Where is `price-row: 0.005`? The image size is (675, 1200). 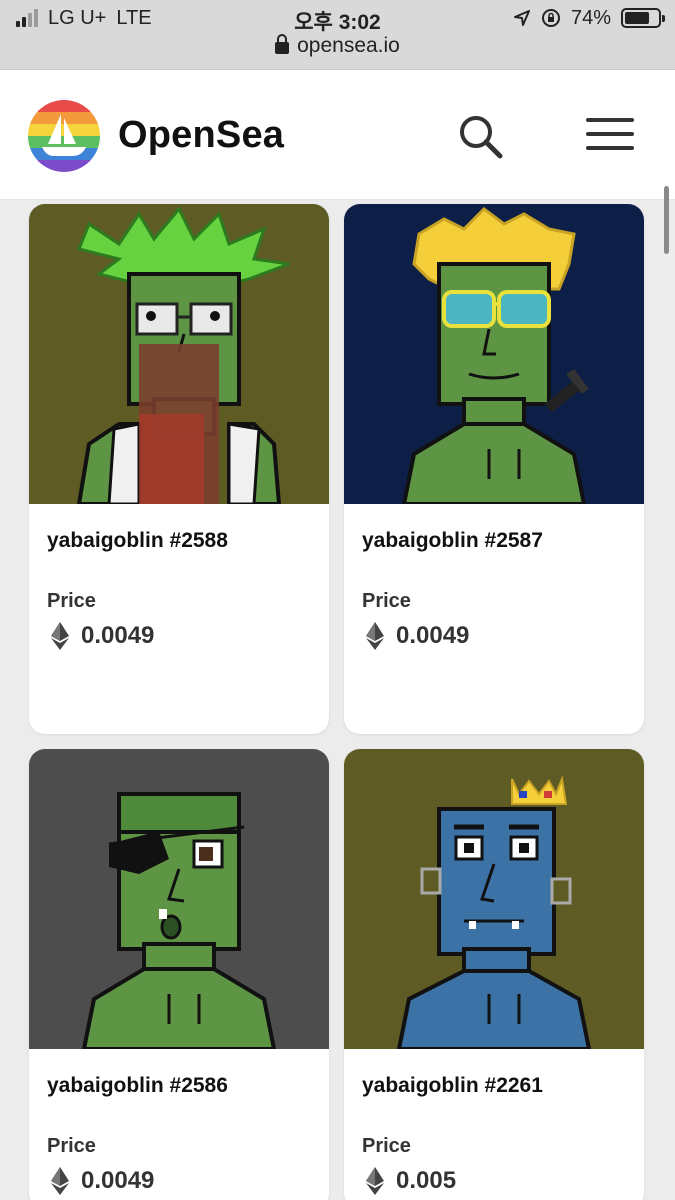
price-row: 0.005 is located at coordinates (411, 1181).